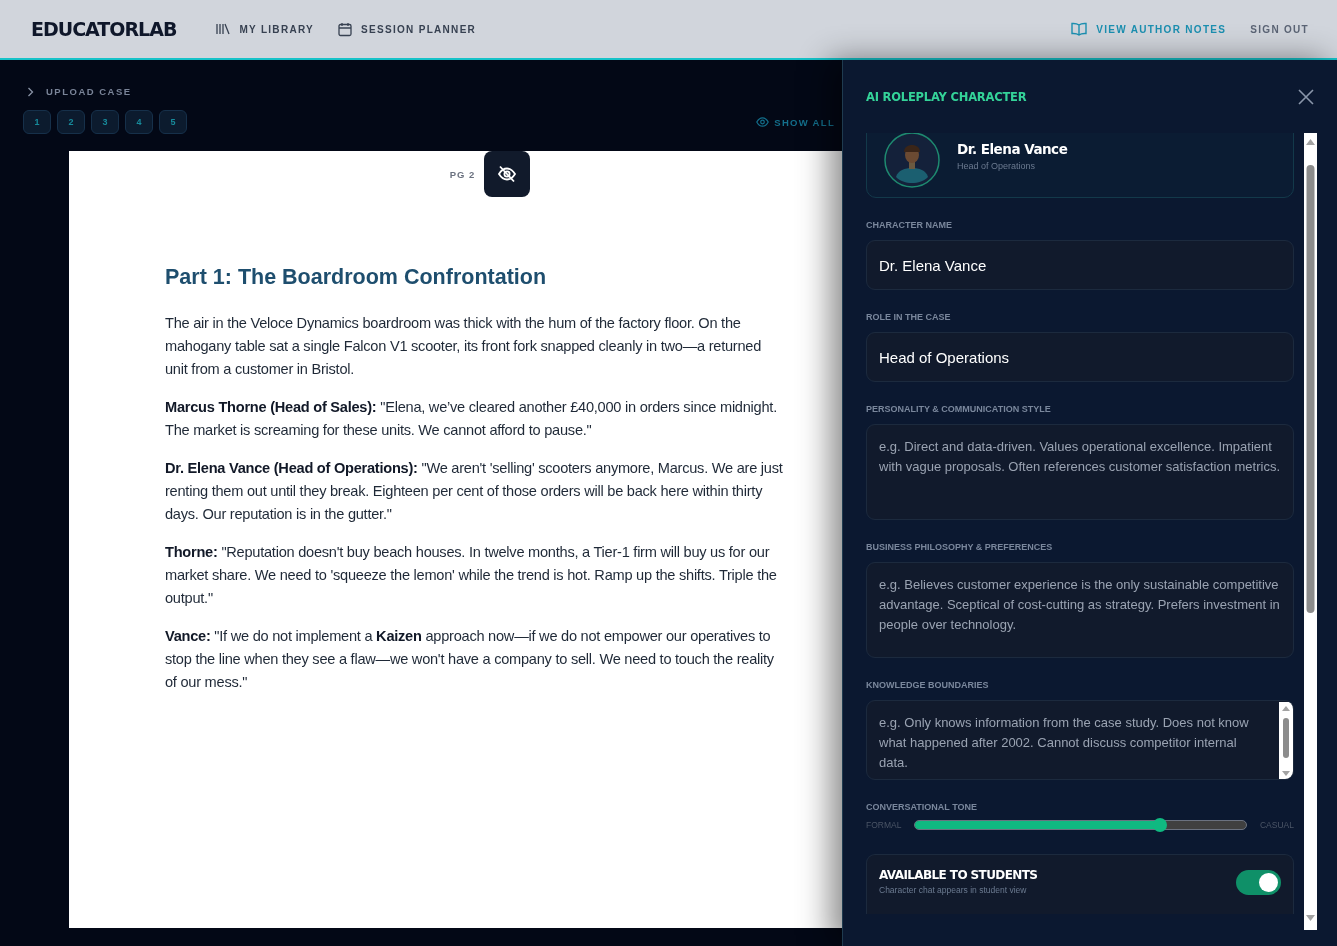  I want to click on close-button, so click(1306, 96).